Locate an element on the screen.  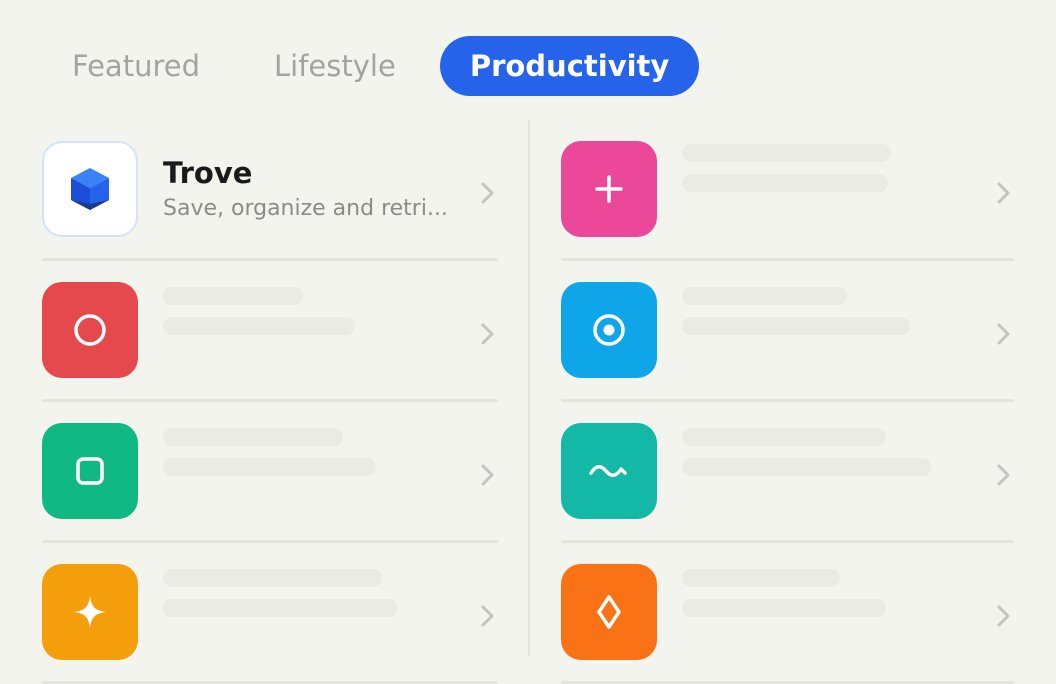
tab-lifestyle: Lifestyle is located at coordinates (335, 66).